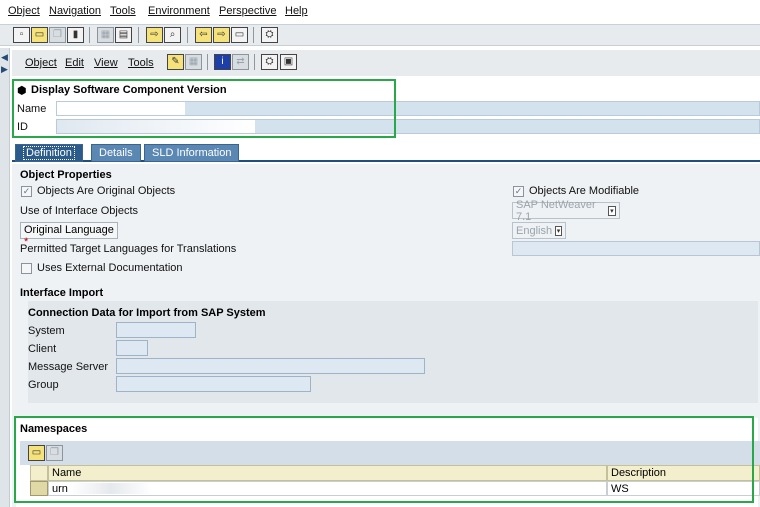 This screenshot has width=760, height=507. Describe the element at coordinates (105, 35) in the screenshot. I see `save-icon: ▦` at that location.